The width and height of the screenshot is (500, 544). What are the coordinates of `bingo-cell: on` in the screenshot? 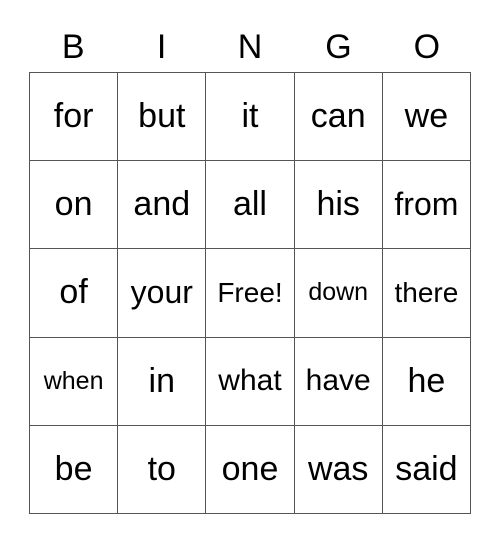 It's located at (74, 205).